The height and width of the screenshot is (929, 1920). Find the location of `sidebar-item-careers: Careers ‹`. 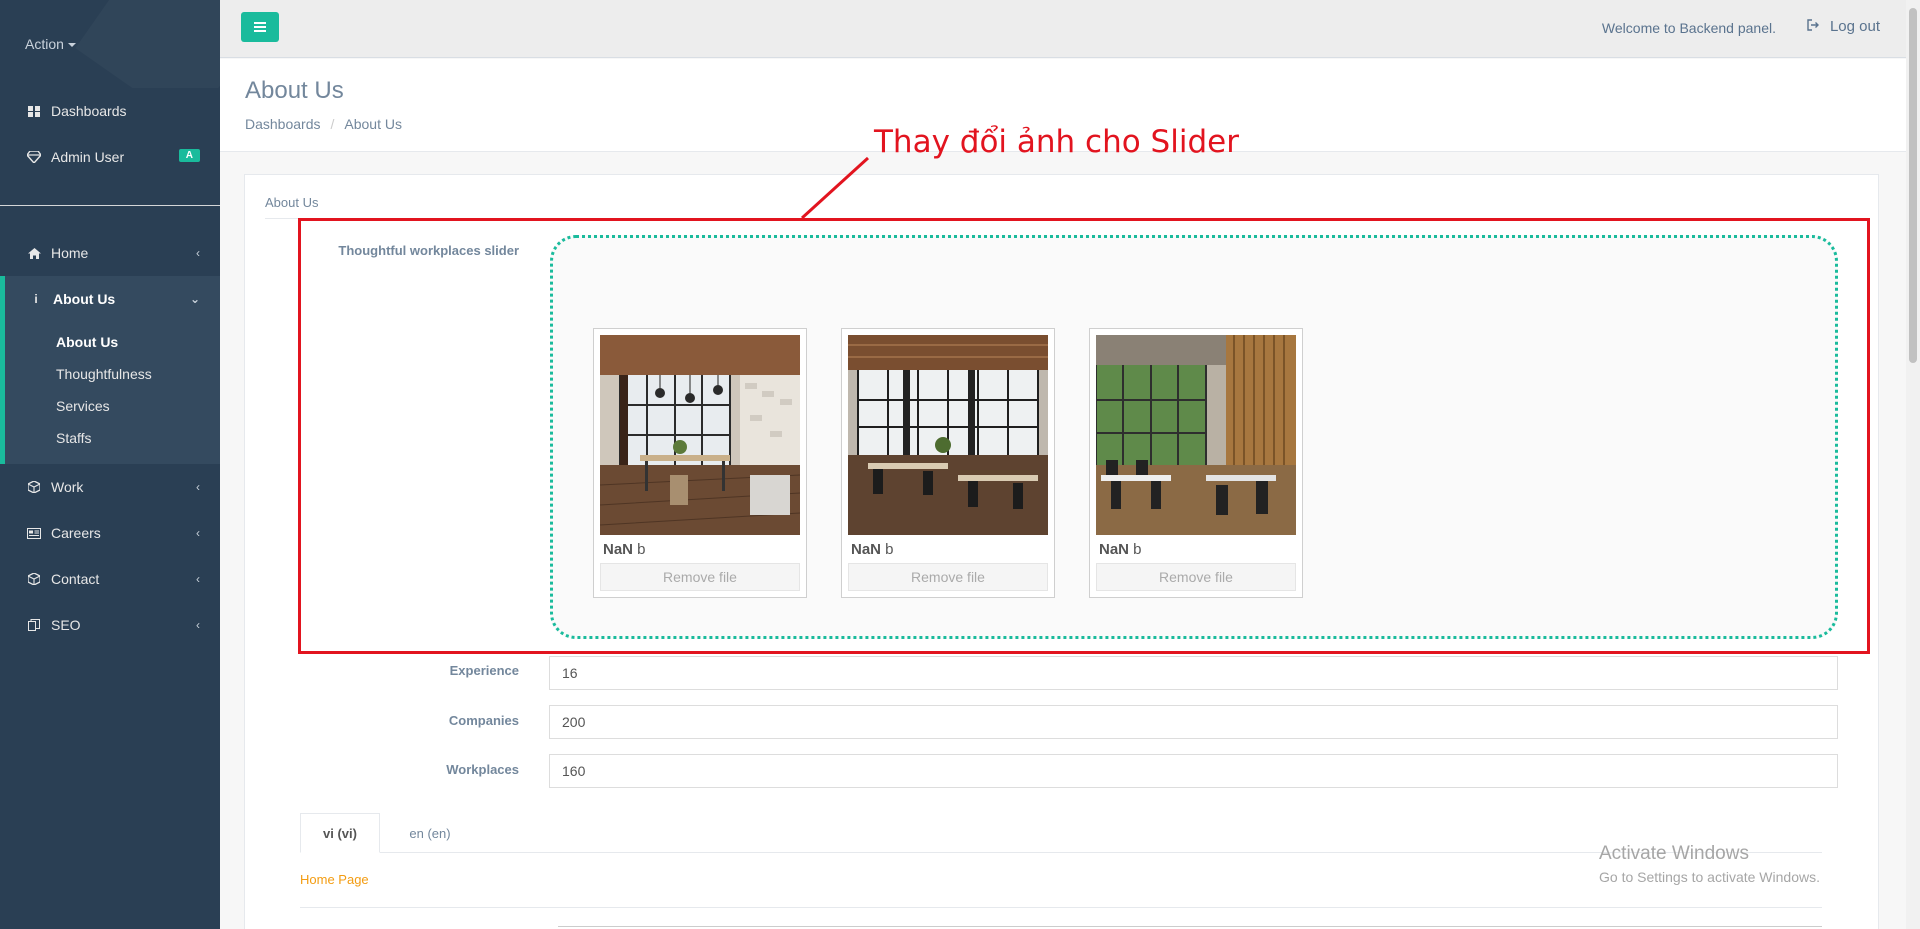

sidebar-item-careers: Careers ‹ is located at coordinates (110, 533).